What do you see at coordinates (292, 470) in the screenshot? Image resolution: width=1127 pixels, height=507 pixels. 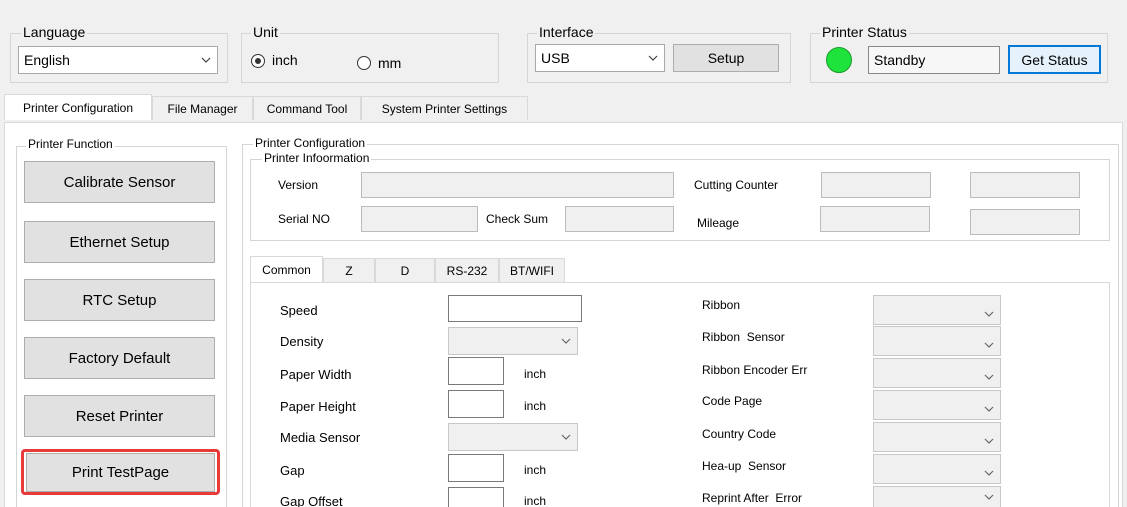 I see `gap-label: Gap` at bounding box center [292, 470].